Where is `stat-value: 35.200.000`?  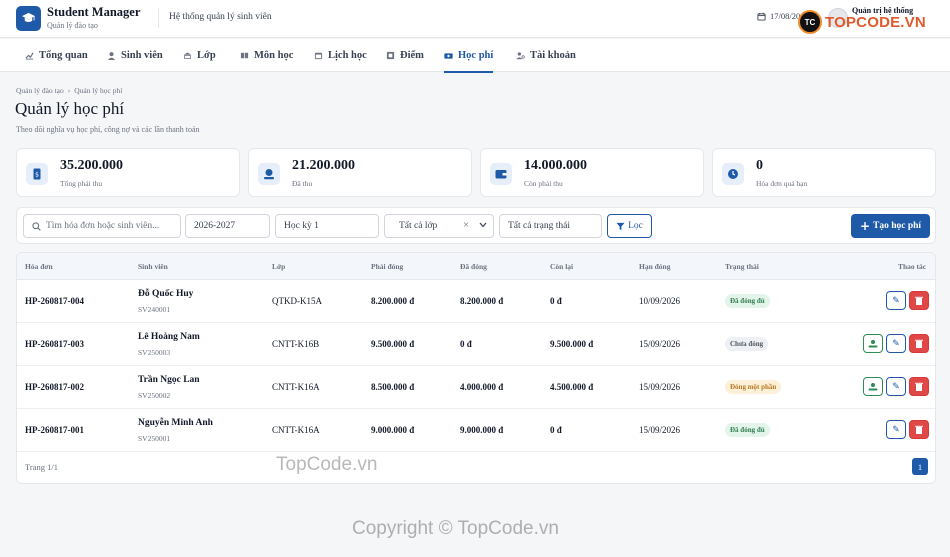 stat-value: 35.200.000 is located at coordinates (91, 165).